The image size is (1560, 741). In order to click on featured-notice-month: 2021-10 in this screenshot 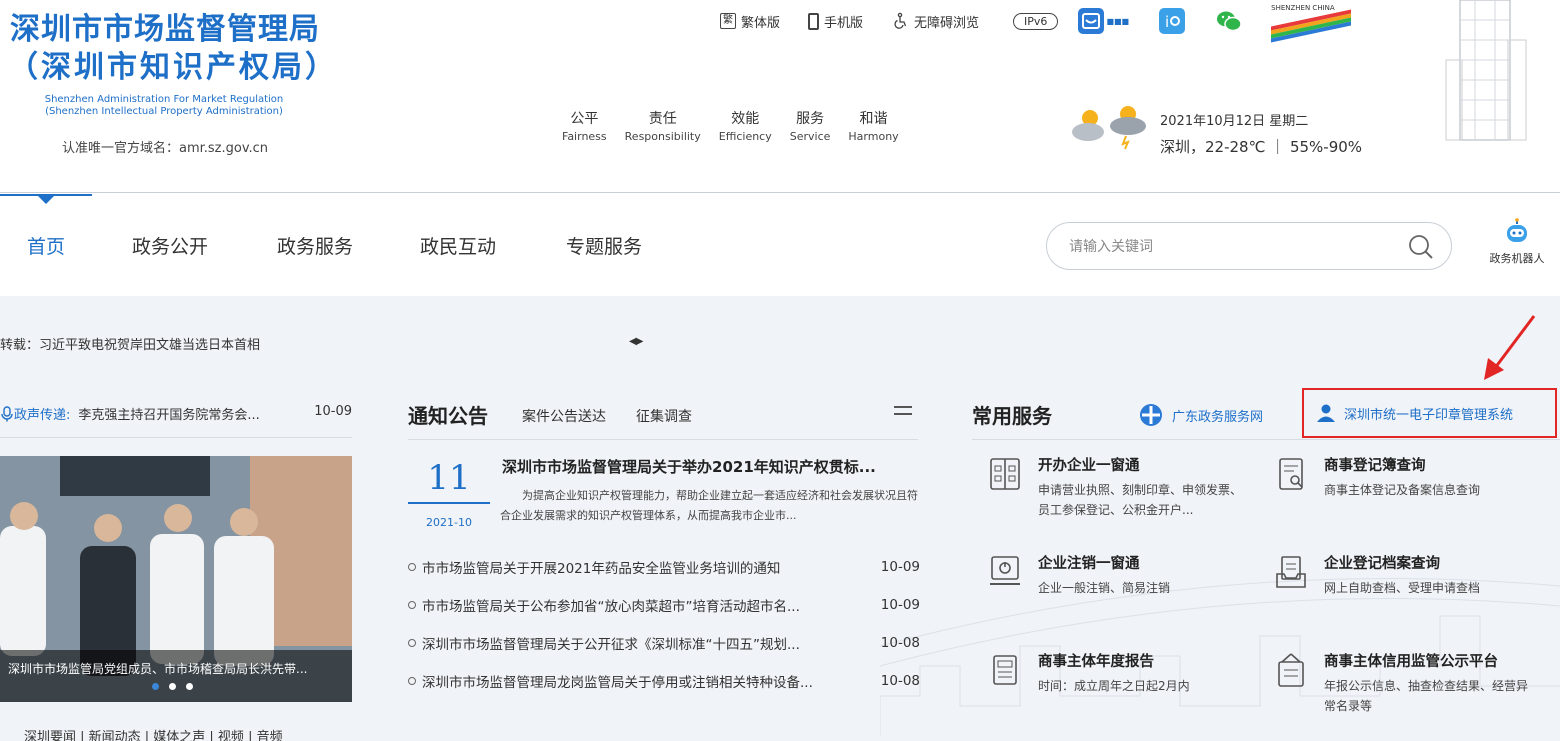, I will do `click(449, 522)`.